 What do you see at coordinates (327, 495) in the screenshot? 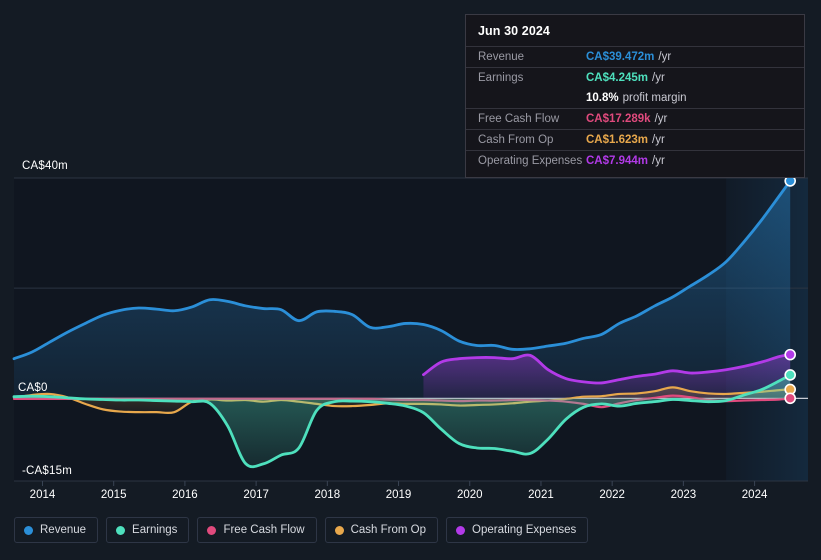
I see `x-axis-tick-2018: 2018` at bounding box center [327, 495].